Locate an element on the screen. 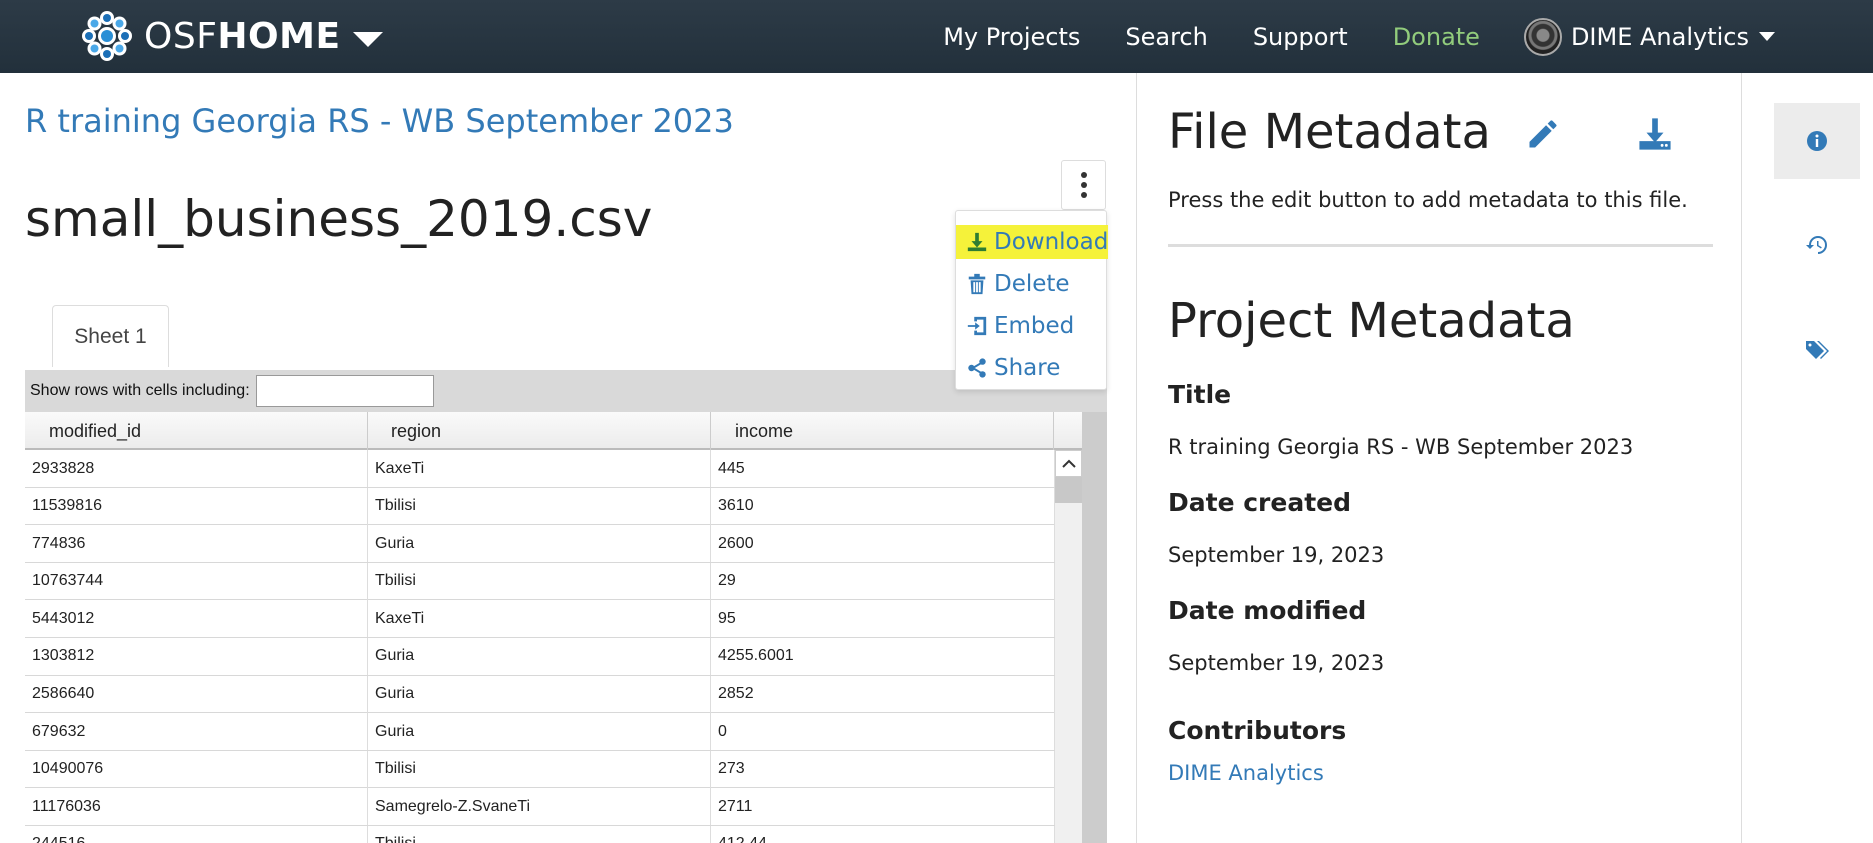 The height and width of the screenshot is (843, 1873). cell-income: 412.44 is located at coordinates (883, 834).